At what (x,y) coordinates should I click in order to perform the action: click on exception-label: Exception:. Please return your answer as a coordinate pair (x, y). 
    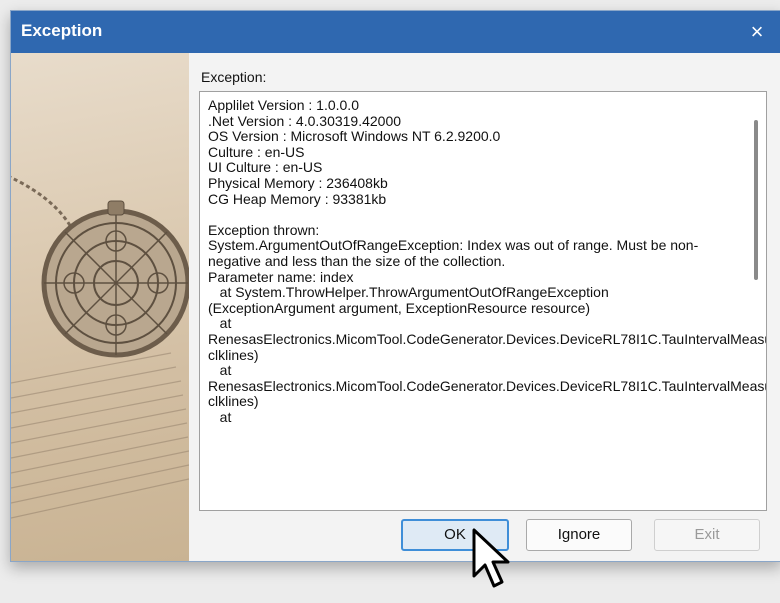
    Looking at the image, I should click on (234, 77).